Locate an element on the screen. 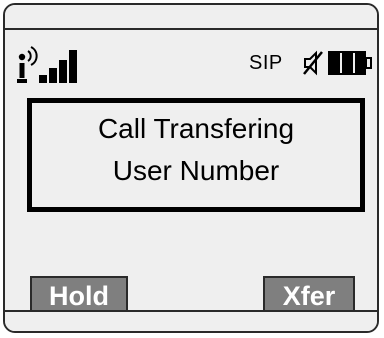 The image size is (384, 338). signal-strength-icon is located at coordinates (47, 64).